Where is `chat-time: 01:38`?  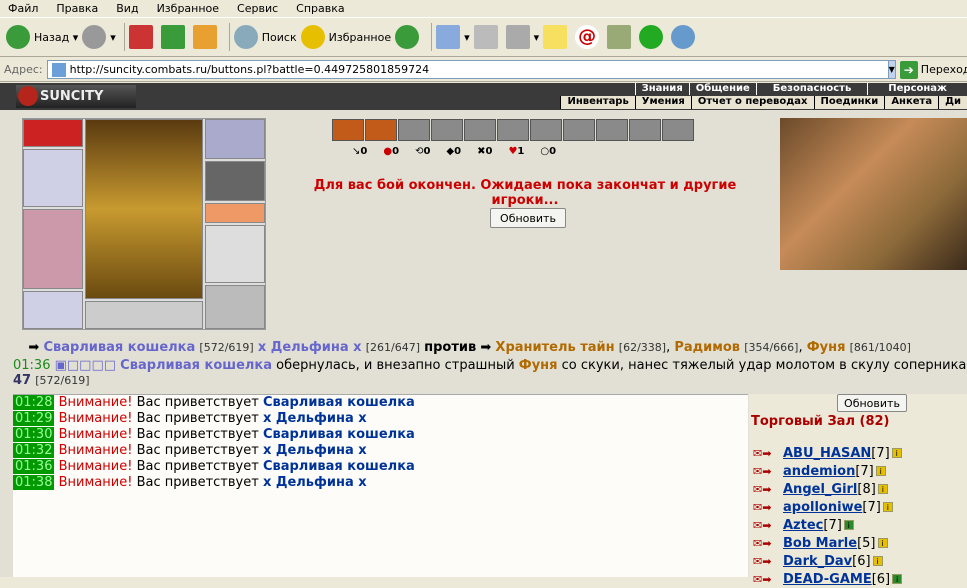 chat-time: 01:38 is located at coordinates (33, 482).